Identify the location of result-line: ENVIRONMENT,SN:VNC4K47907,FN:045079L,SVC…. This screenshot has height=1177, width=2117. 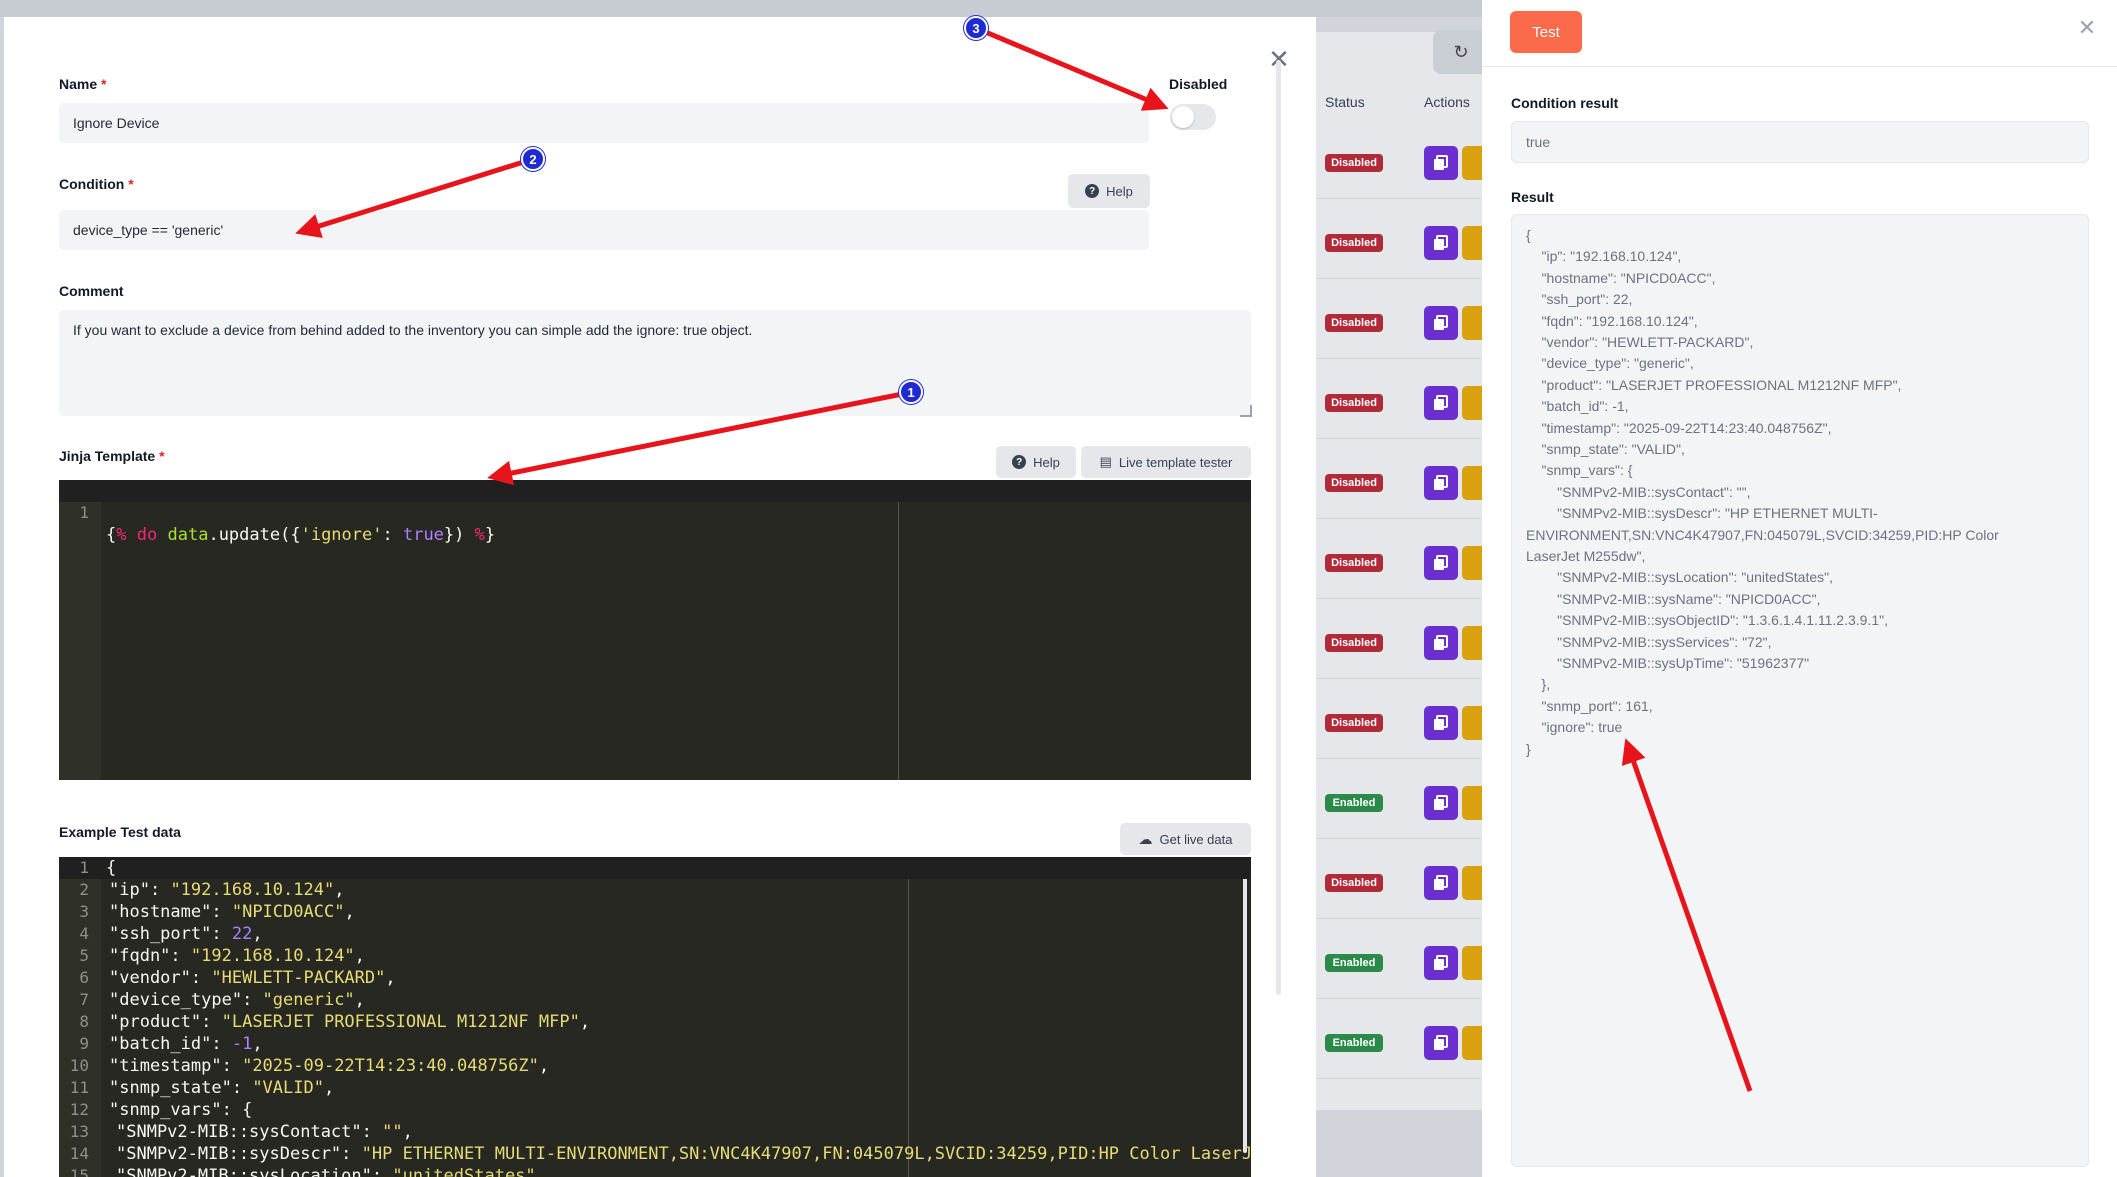
(1762, 534).